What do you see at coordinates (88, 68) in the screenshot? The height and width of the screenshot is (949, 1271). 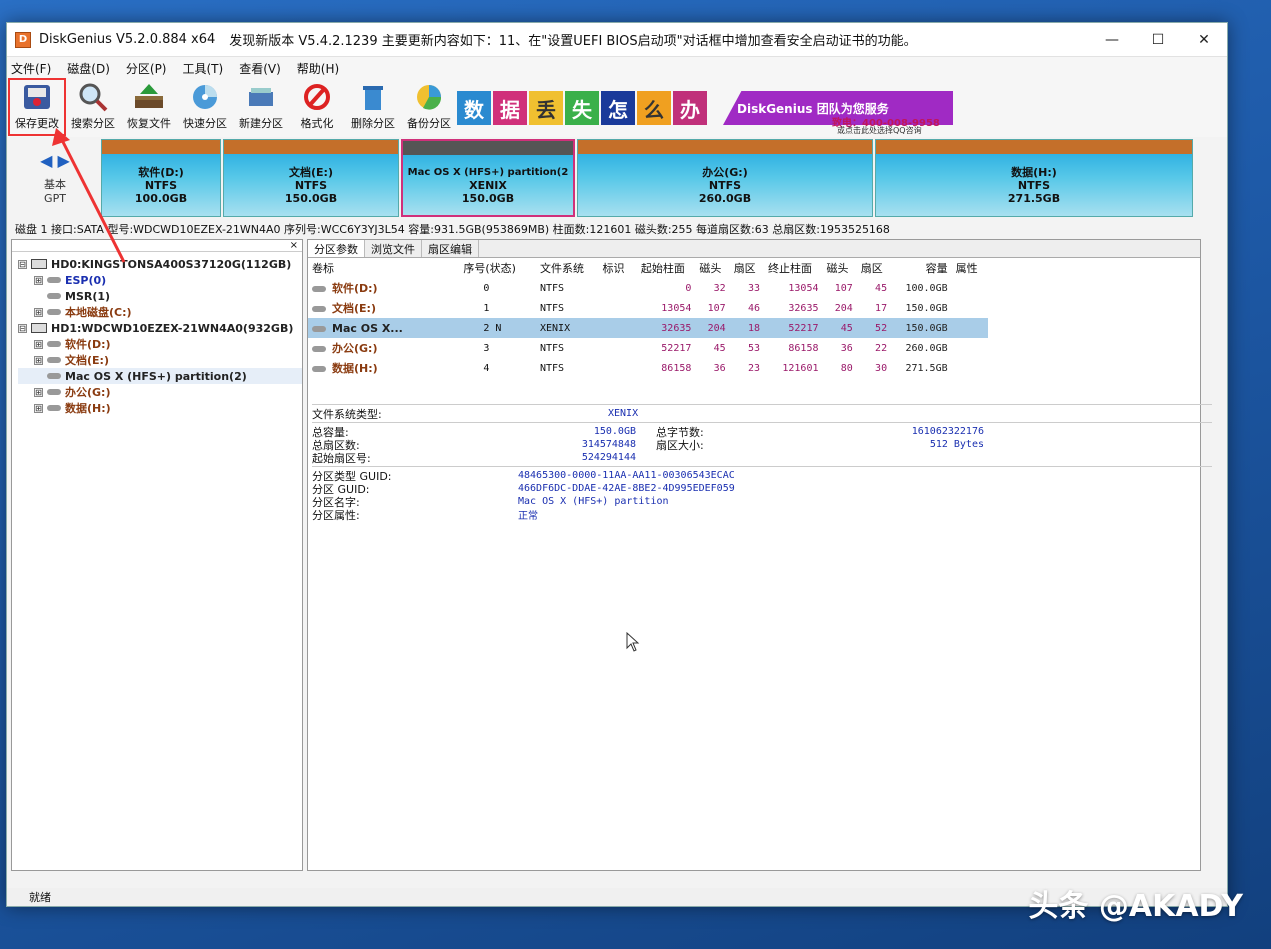 I see `menu-disk: 磁盘(D)` at bounding box center [88, 68].